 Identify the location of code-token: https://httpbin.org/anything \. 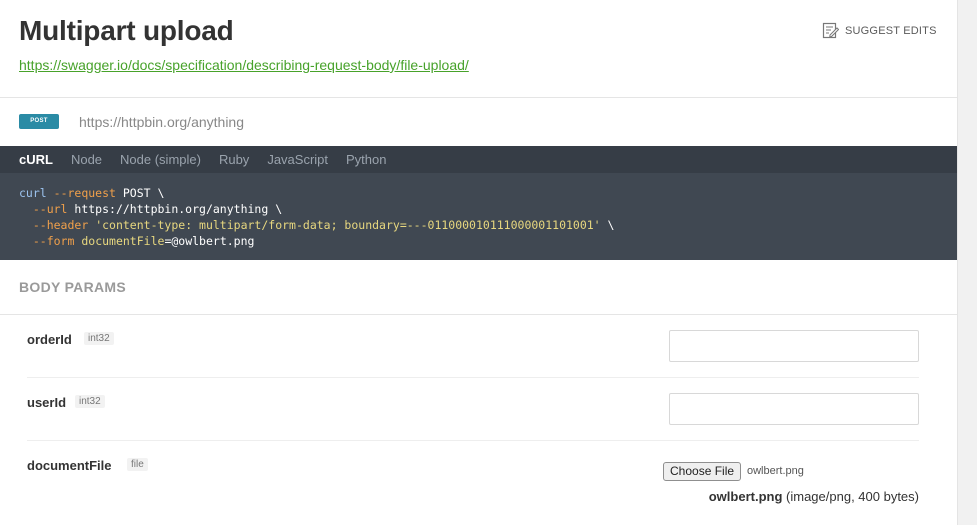
(175, 209).